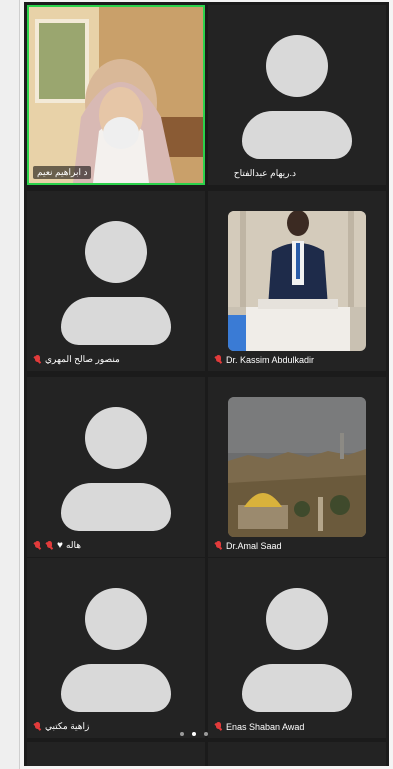 The width and height of the screenshot is (393, 769). I want to click on participant-name: د.ريهام عبدالفتاح, so click(264, 173).